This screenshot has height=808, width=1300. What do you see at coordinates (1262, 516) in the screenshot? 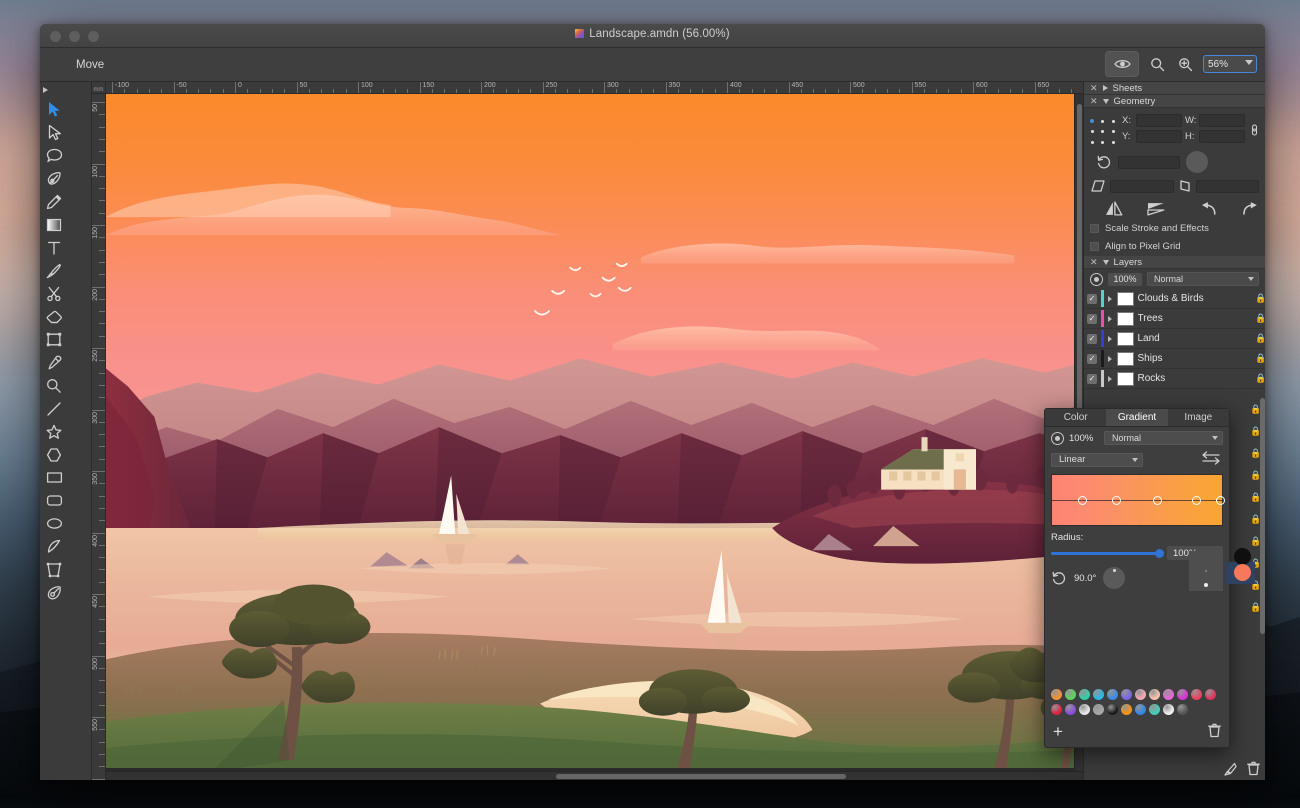
I see `layers-scrollbar` at bounding box center [1262, 516].